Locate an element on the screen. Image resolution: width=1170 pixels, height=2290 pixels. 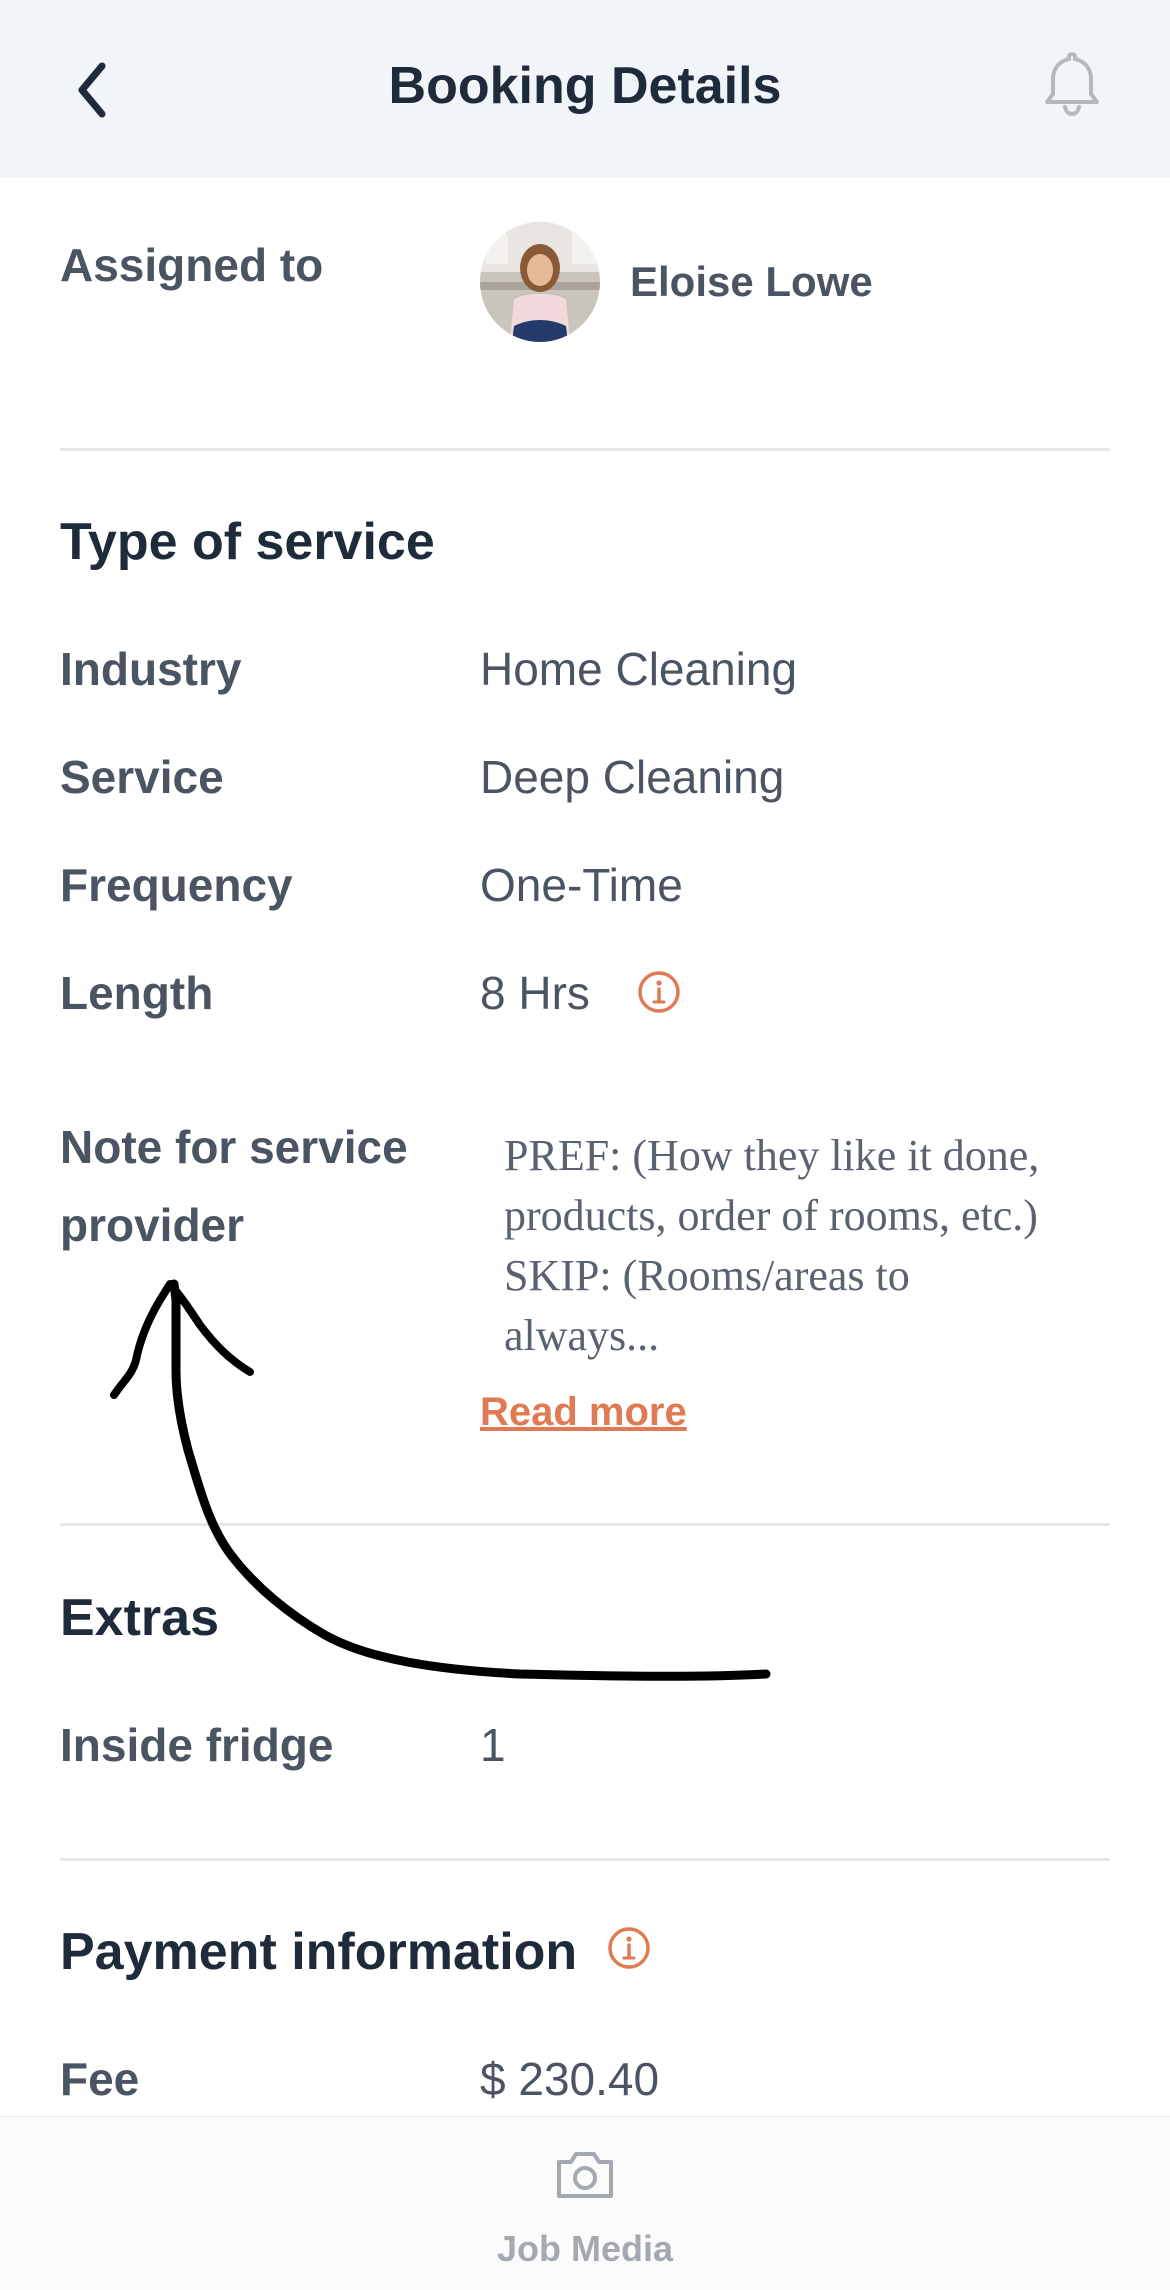
bell-icon is located at coordinates (1072, 84).